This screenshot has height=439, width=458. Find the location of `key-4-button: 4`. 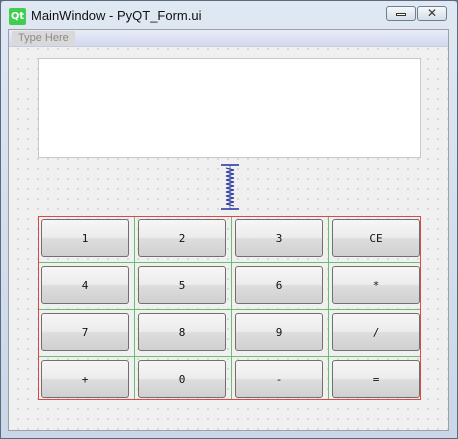

key-4-button: 4 is located at coordinates (85, 285).